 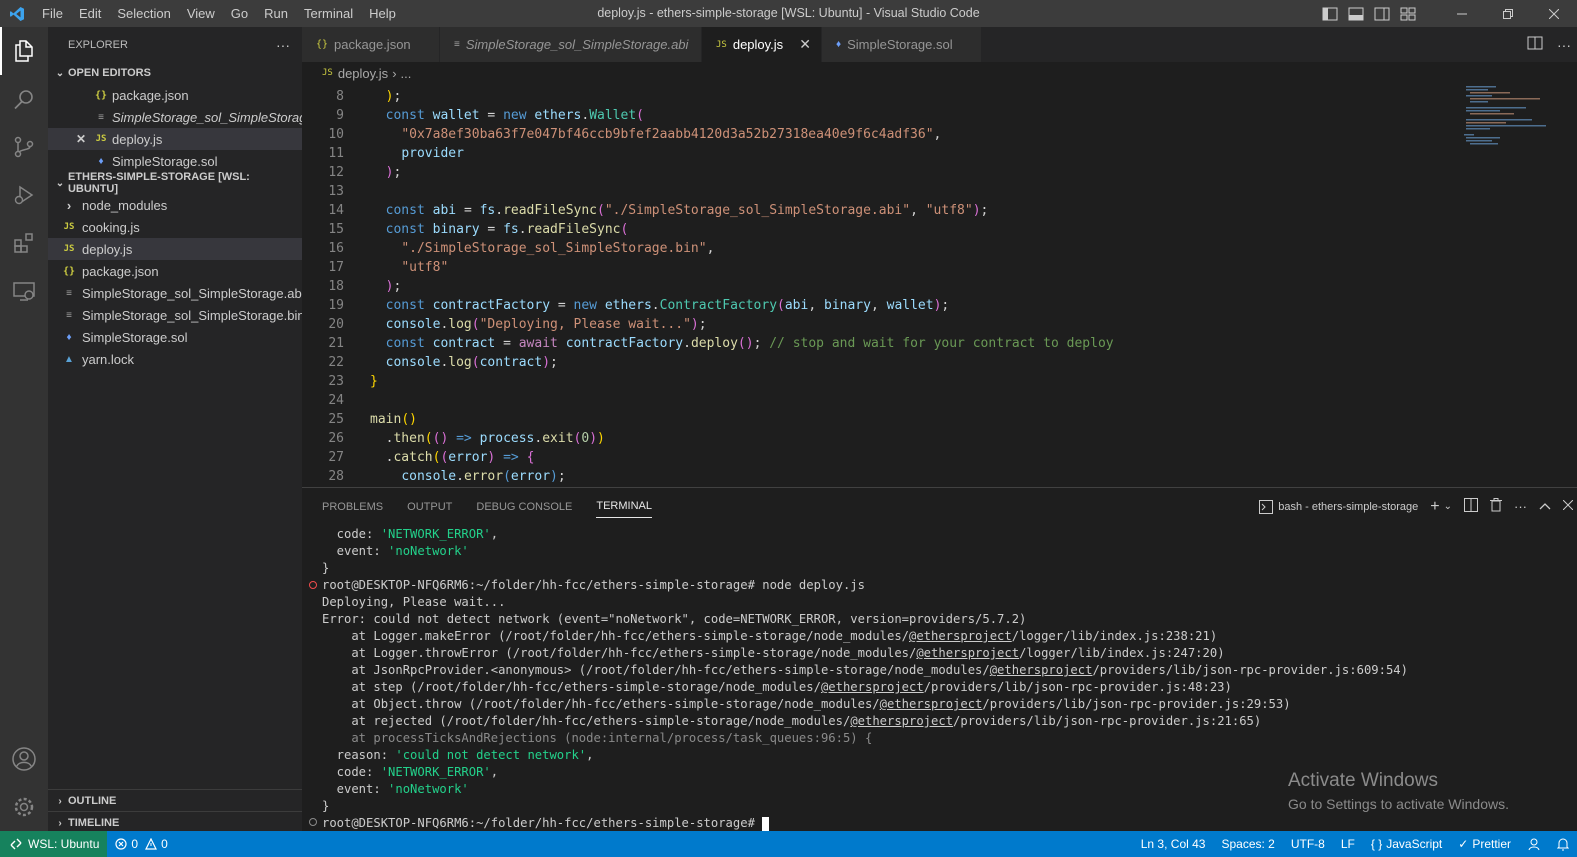 I want to click on file-yarn-lock: ▲ yarn.lock, so click(x=175, y=359).